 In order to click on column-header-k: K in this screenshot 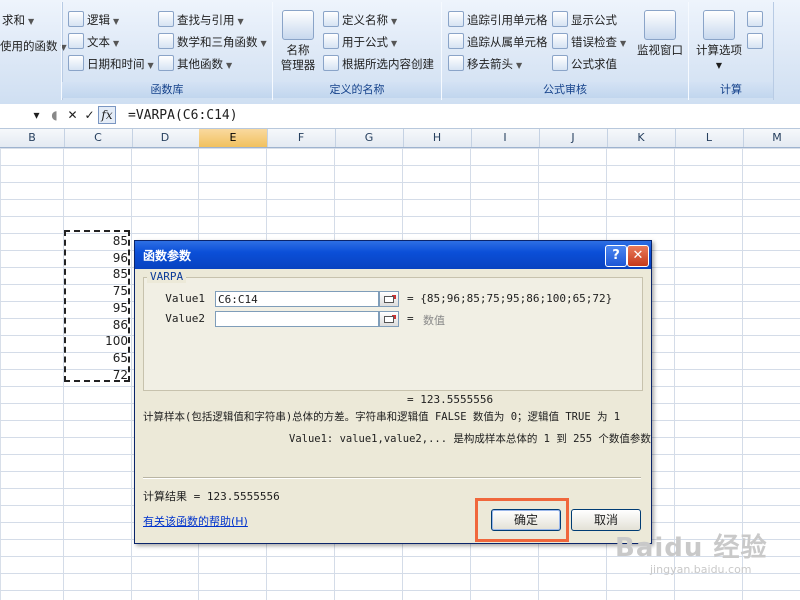, I will do `click(641, 138)`.